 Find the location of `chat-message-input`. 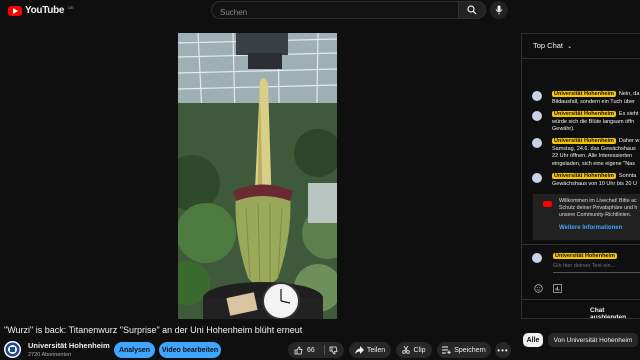

chat-message-input is located at coordinates (593, 266).